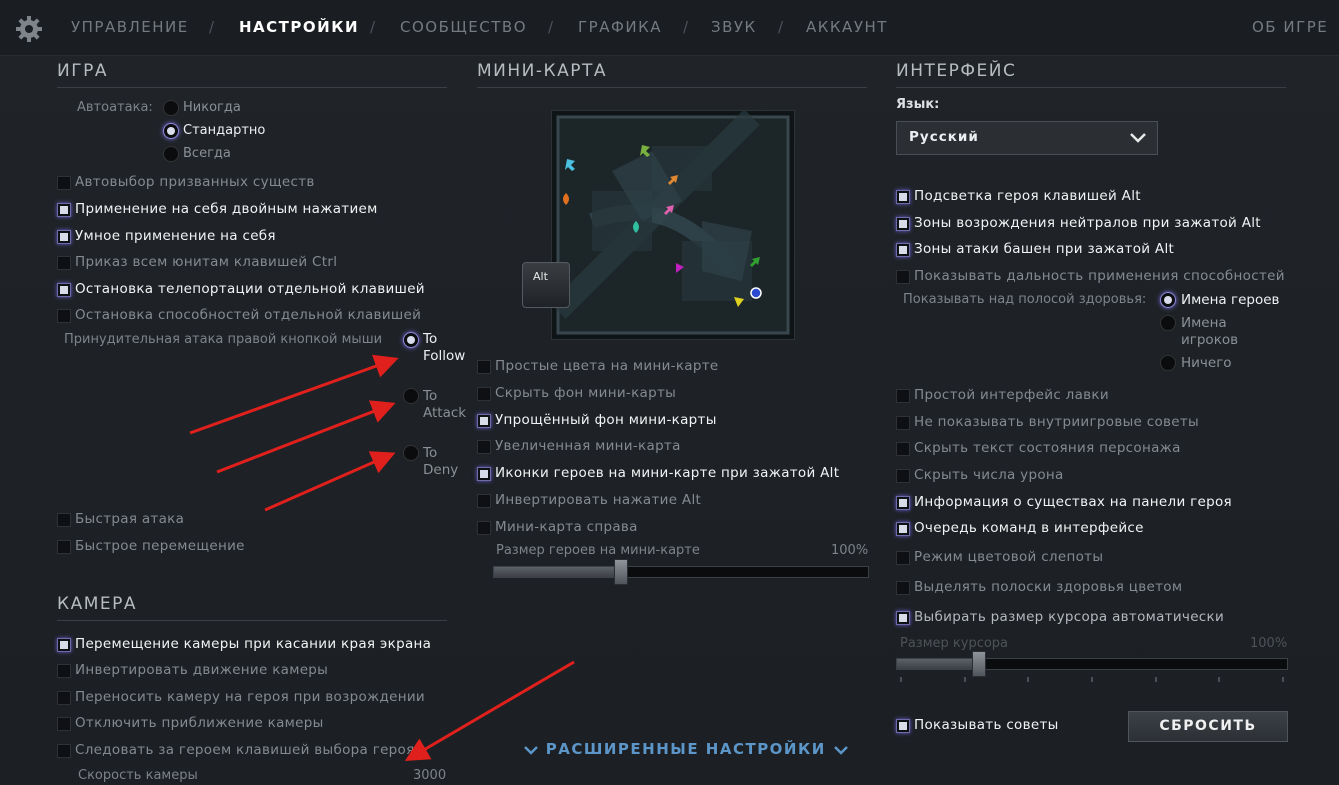 The width and height of the screenshot is (1339, 785). I want to click on hero-size-slider, so click(681, 572).